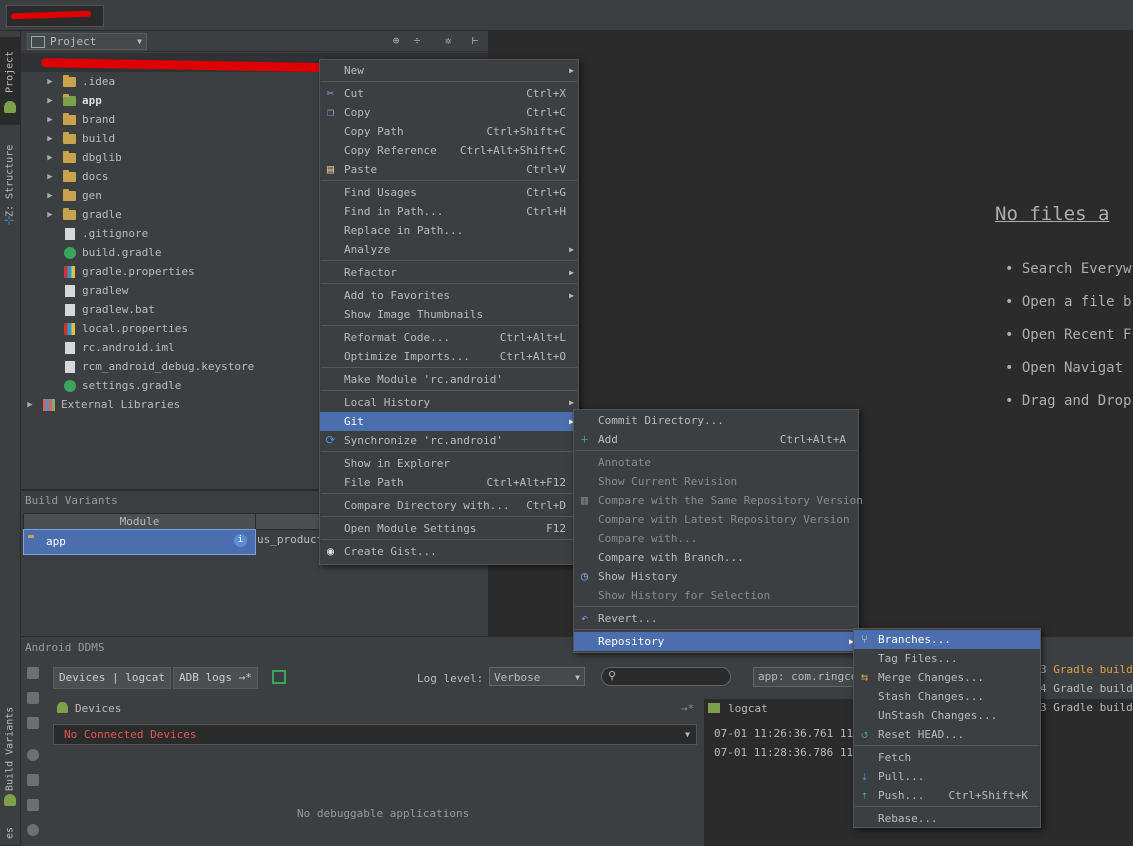 The height and width of the screenshot is (846, 1133). What do you see at coordinates (112, 678) in the screenshot?
I see `tab-devices-logcat: Devices | logcat` at bounding box center [112, 678].